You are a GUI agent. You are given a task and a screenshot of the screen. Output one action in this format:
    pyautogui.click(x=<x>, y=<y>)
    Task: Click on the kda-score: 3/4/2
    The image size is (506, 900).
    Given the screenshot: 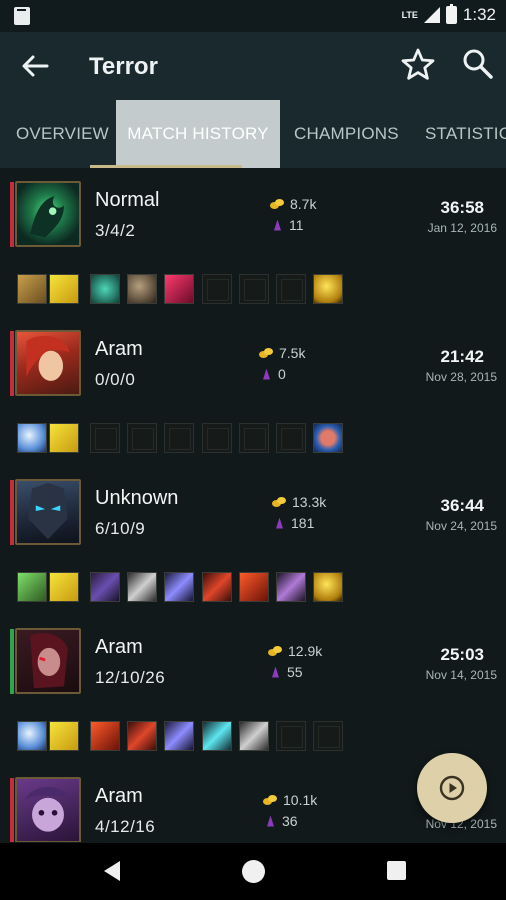 What is the action you would take?
    pyautogui.click(x=115, y=230)
    